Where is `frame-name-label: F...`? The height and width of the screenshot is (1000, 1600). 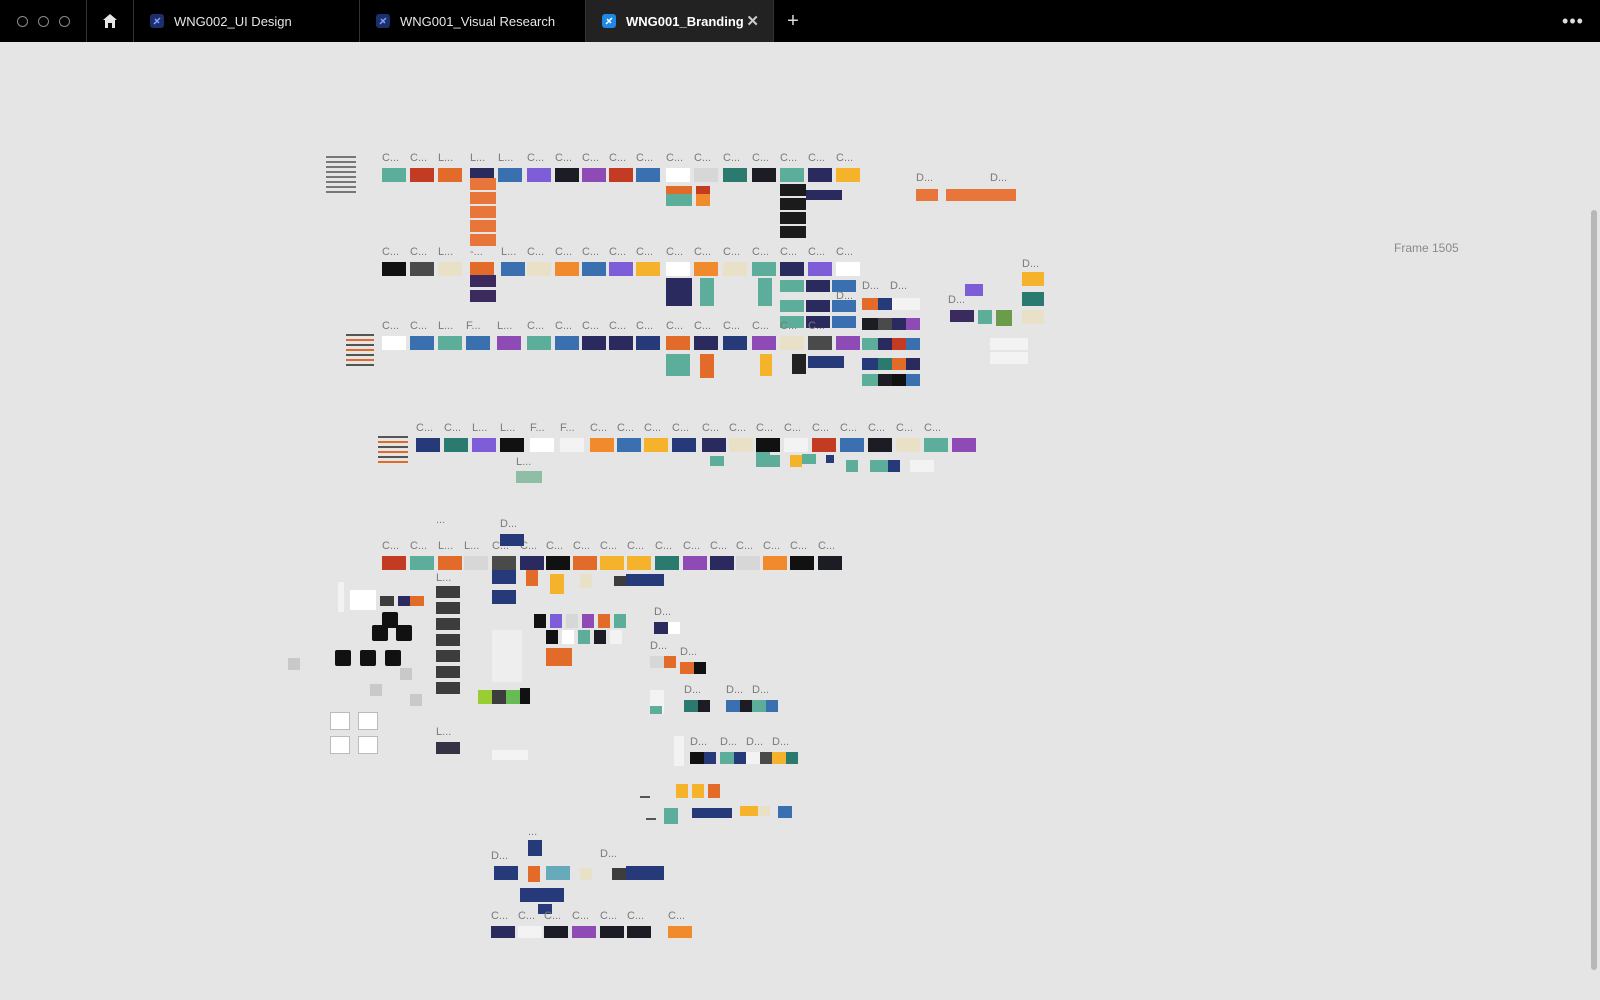
frame-name-label: F... is located at coordinates (537, 428).